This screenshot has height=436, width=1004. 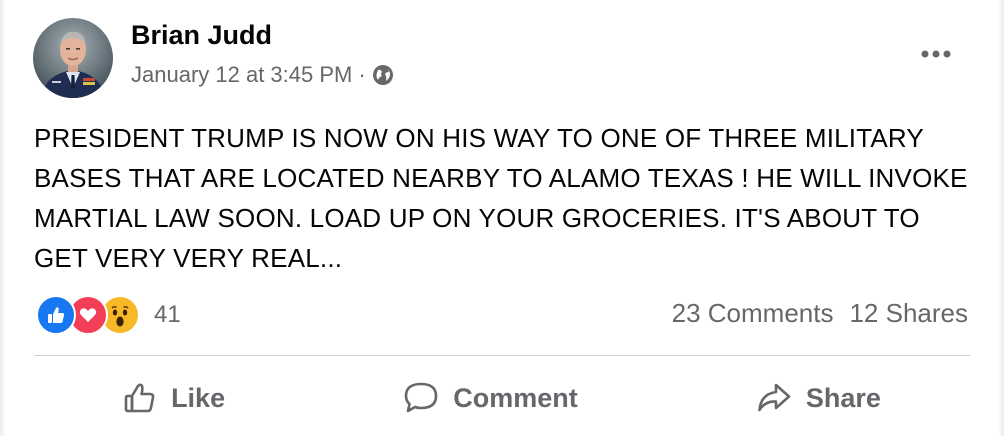 What do you see at coordinates (88, 315) in the screenshot?
I see `reaction-icons` at bounding box center [88, 315].